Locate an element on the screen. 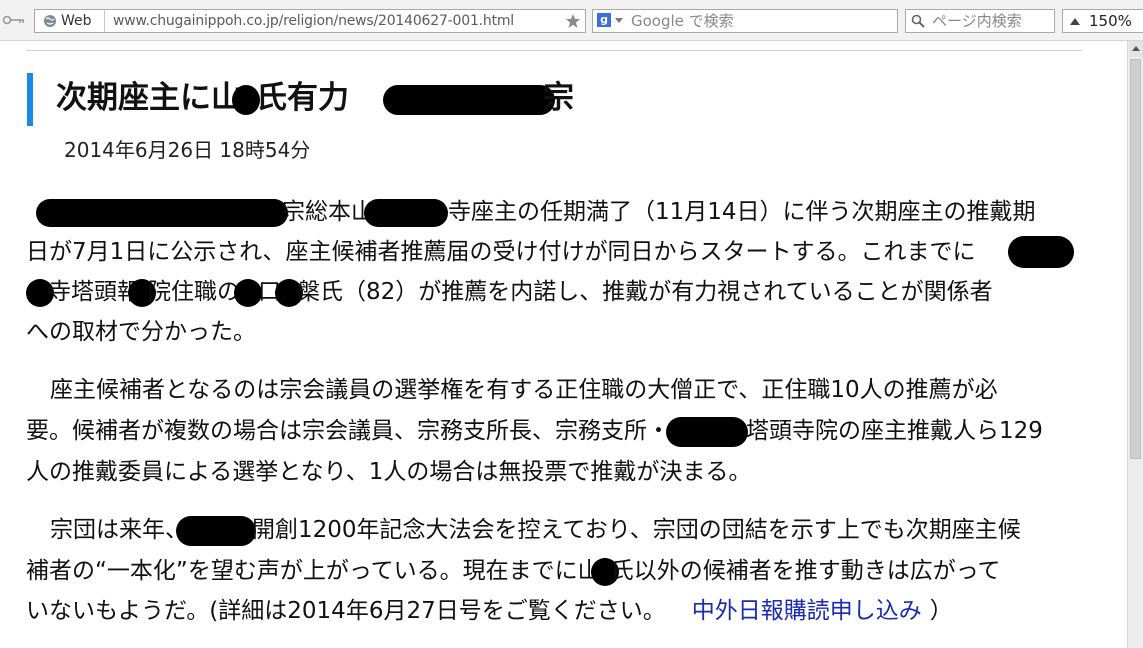 Image resolution: width=1143 pixels, height=648 pixels. text-run: 要。候補者が複数の場合は宗会議員、宗務支所長、宗務支所・ is located at coordinates (348, 431).